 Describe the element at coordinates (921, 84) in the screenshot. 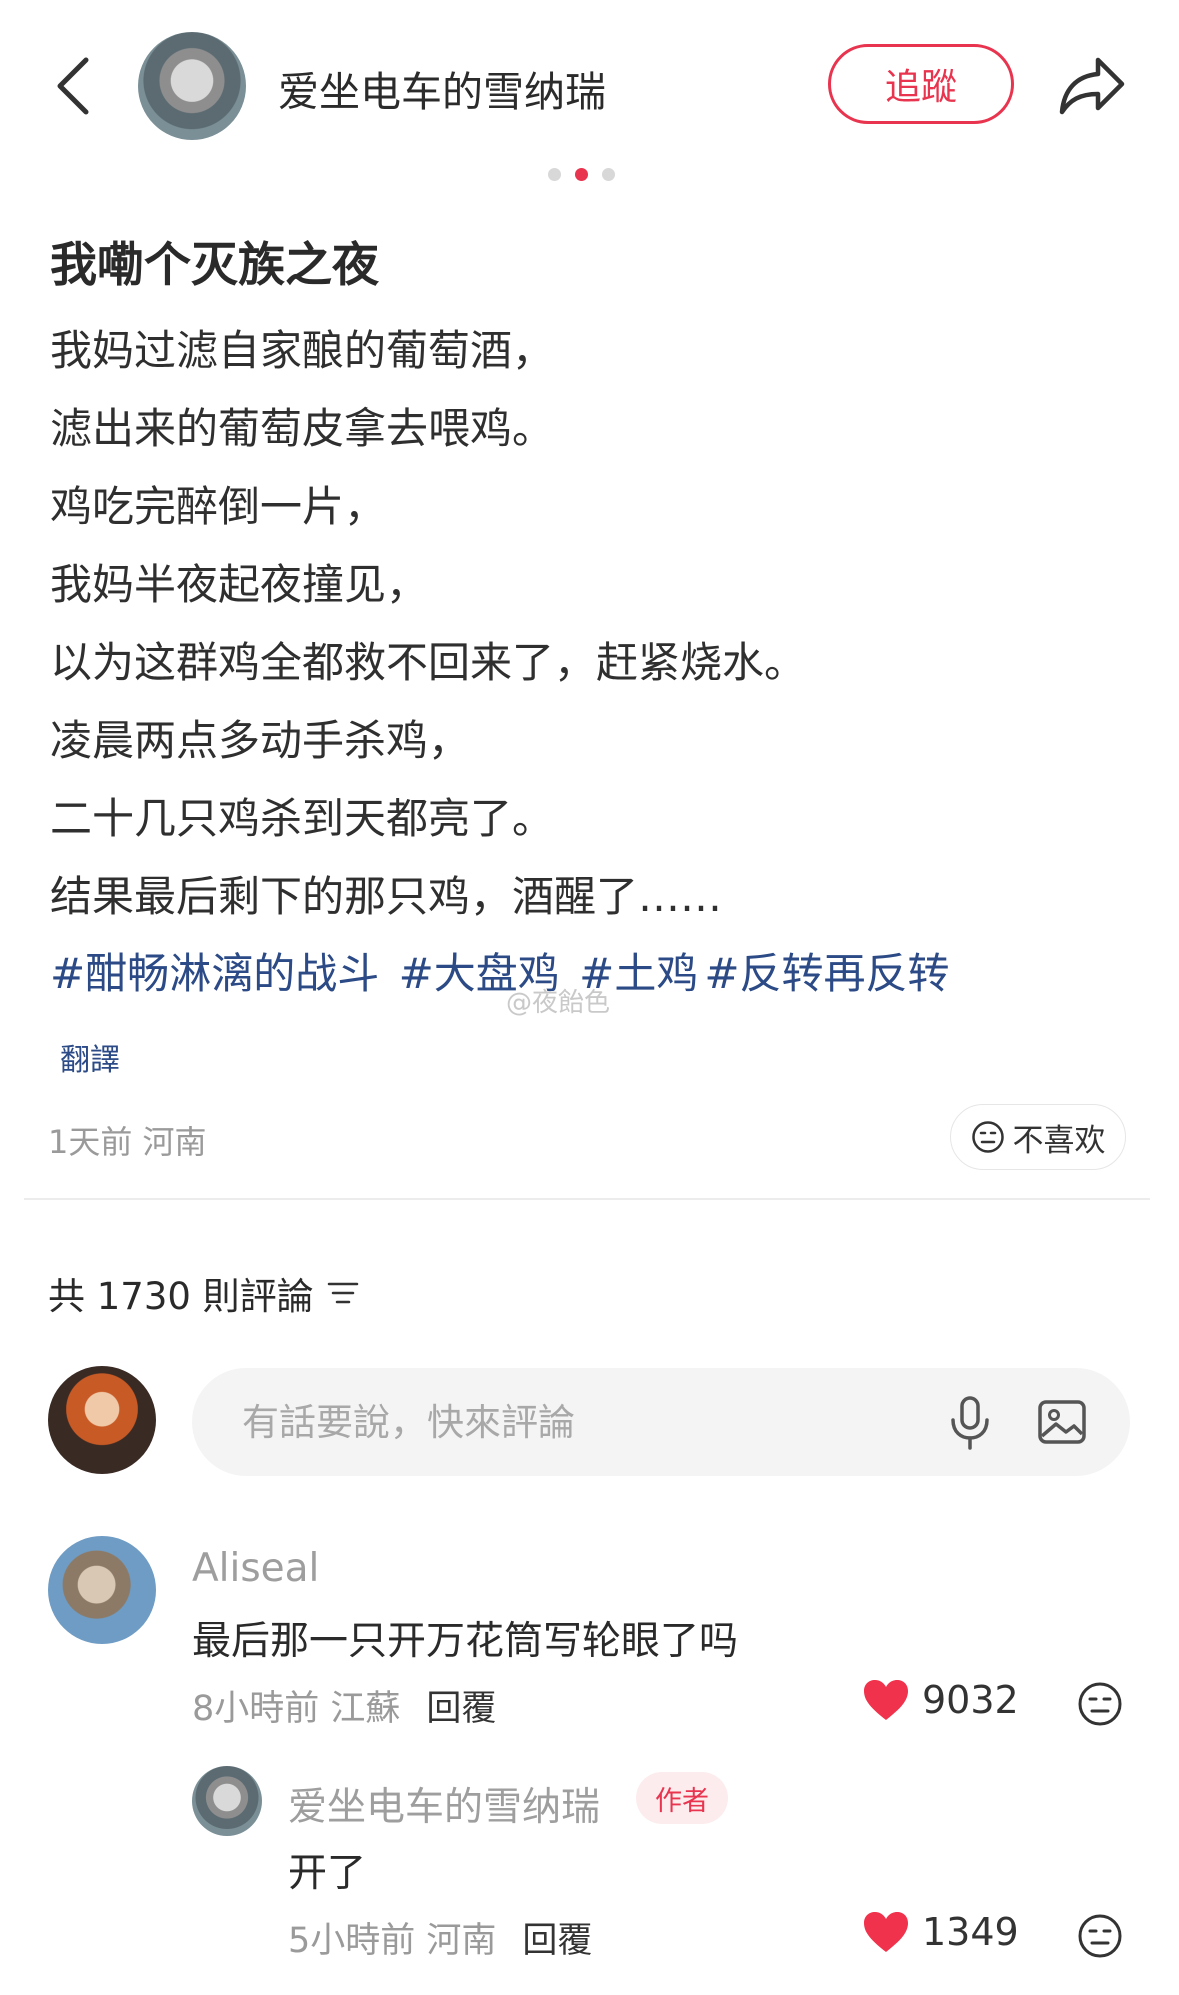

I see `follow-button: 追蹤` at that location.